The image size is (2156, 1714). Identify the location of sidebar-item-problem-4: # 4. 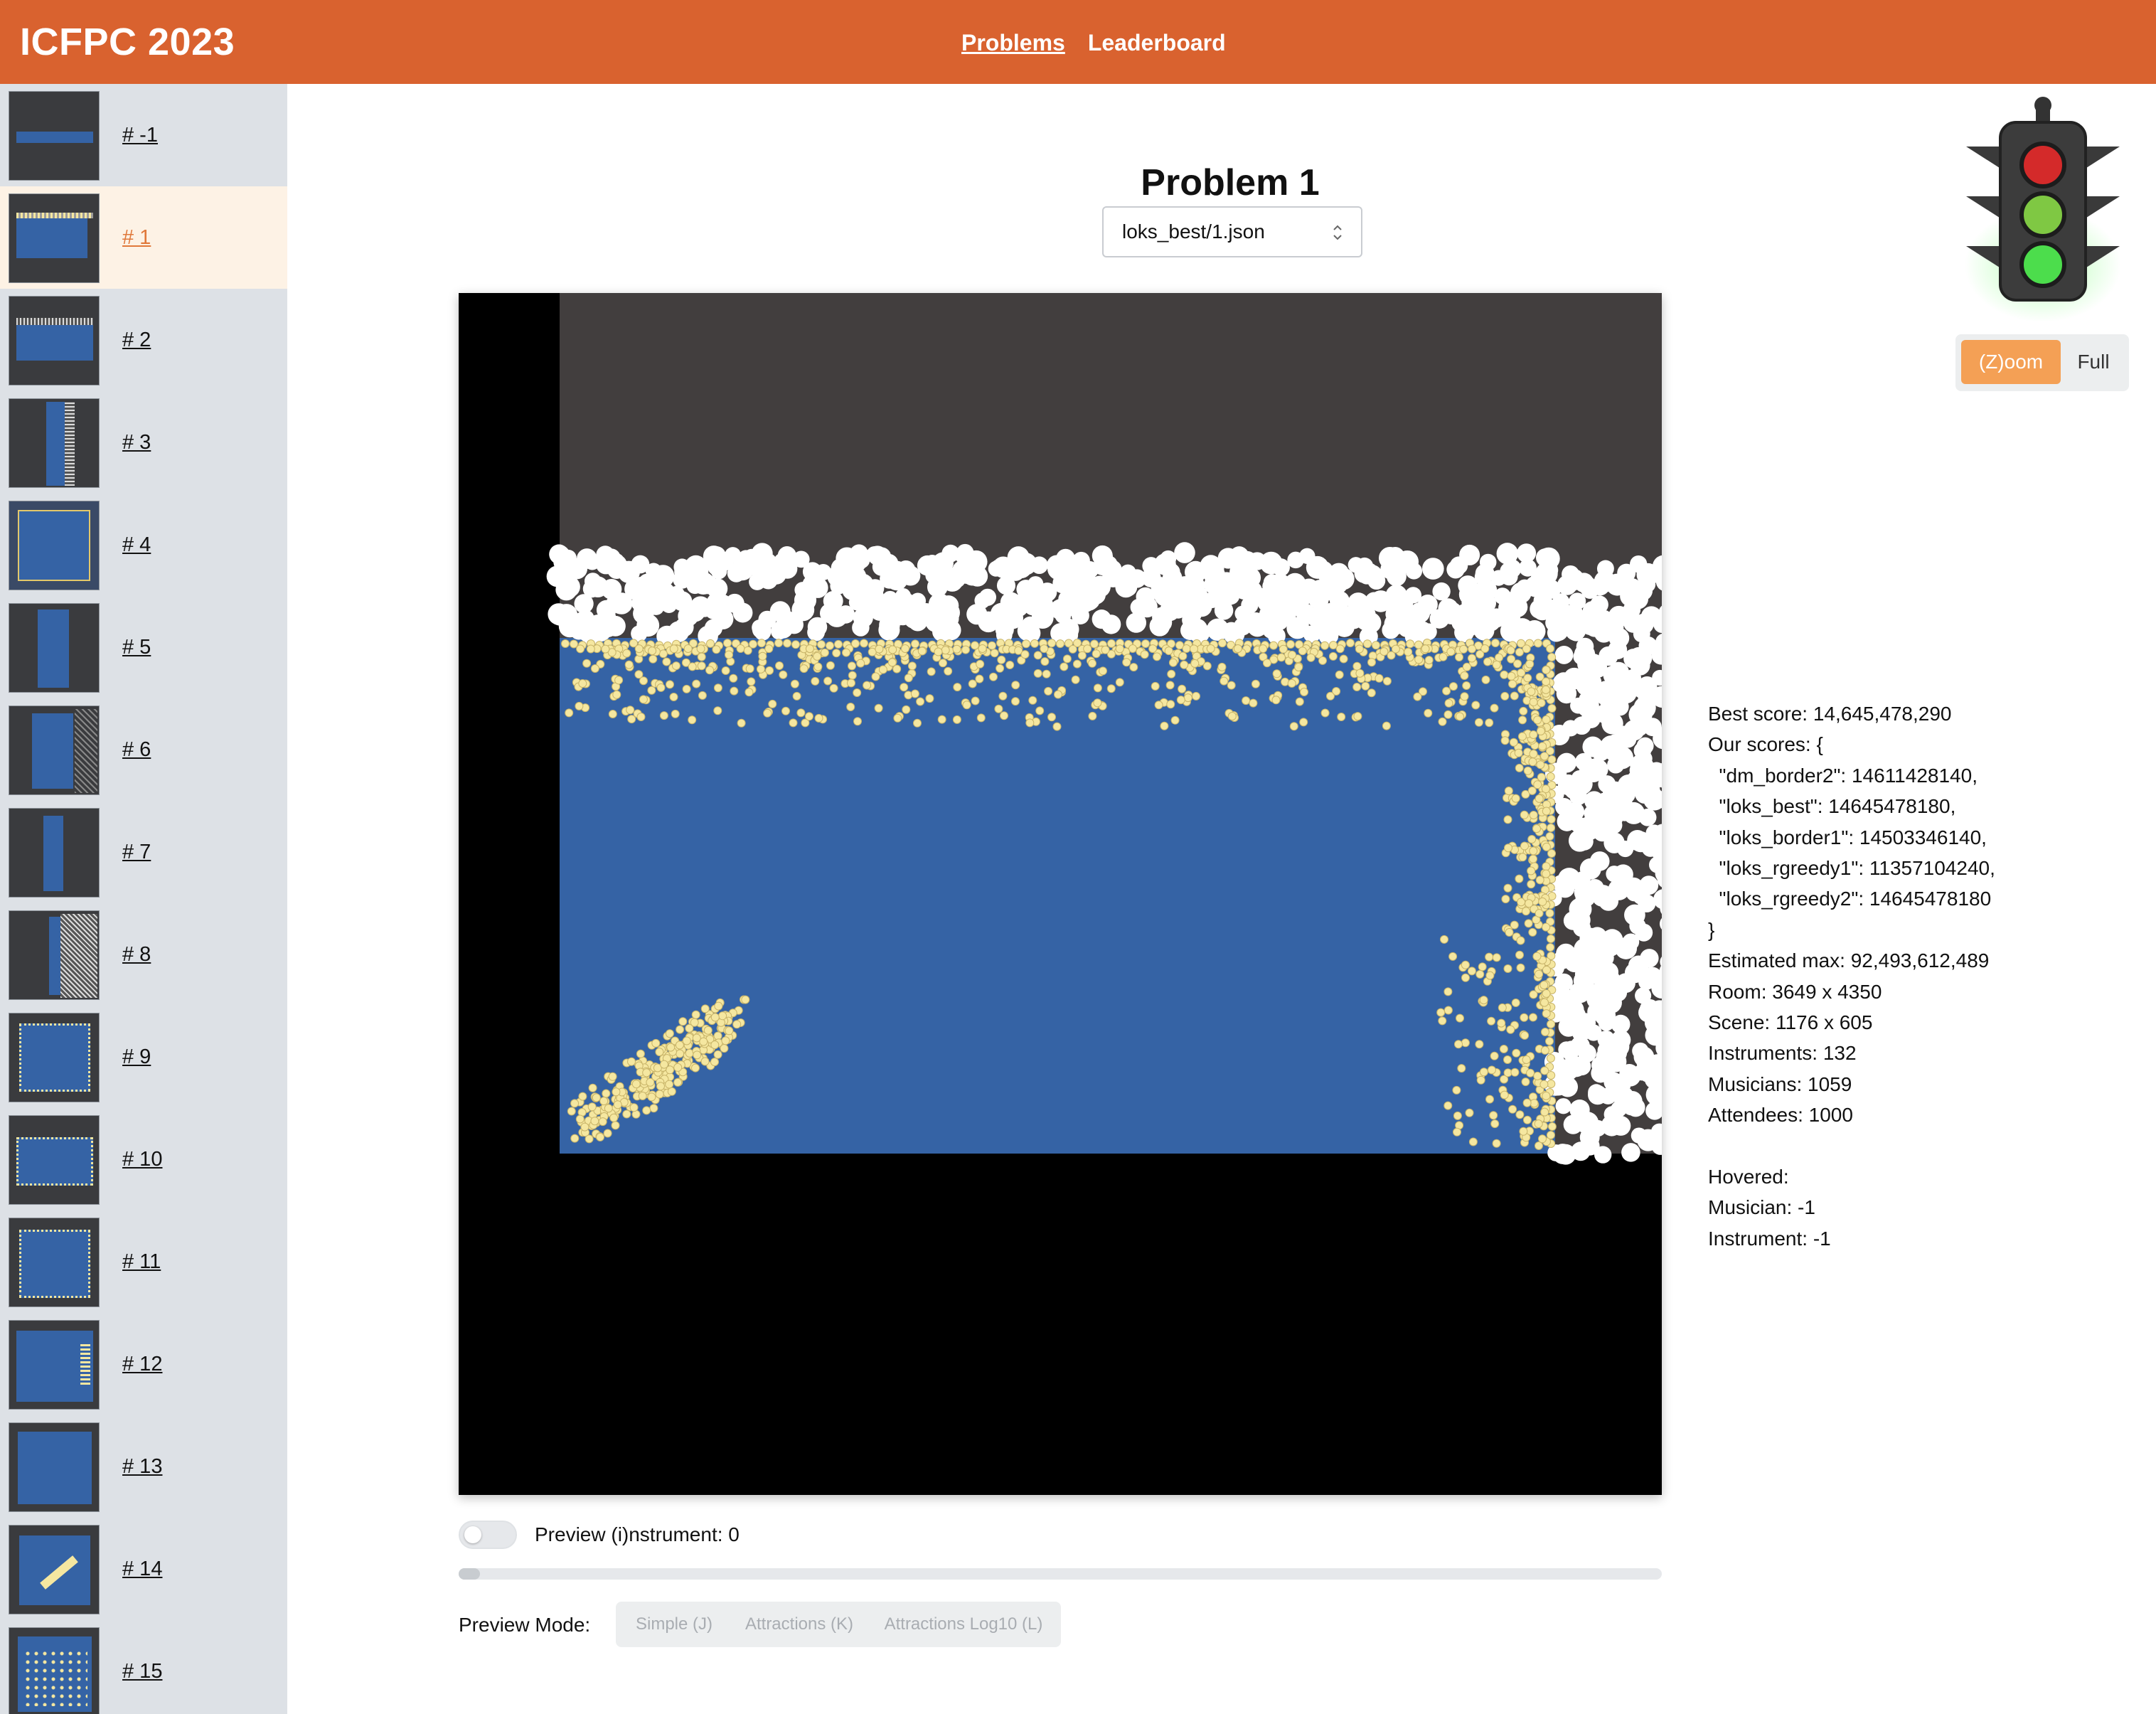
(143, 545).